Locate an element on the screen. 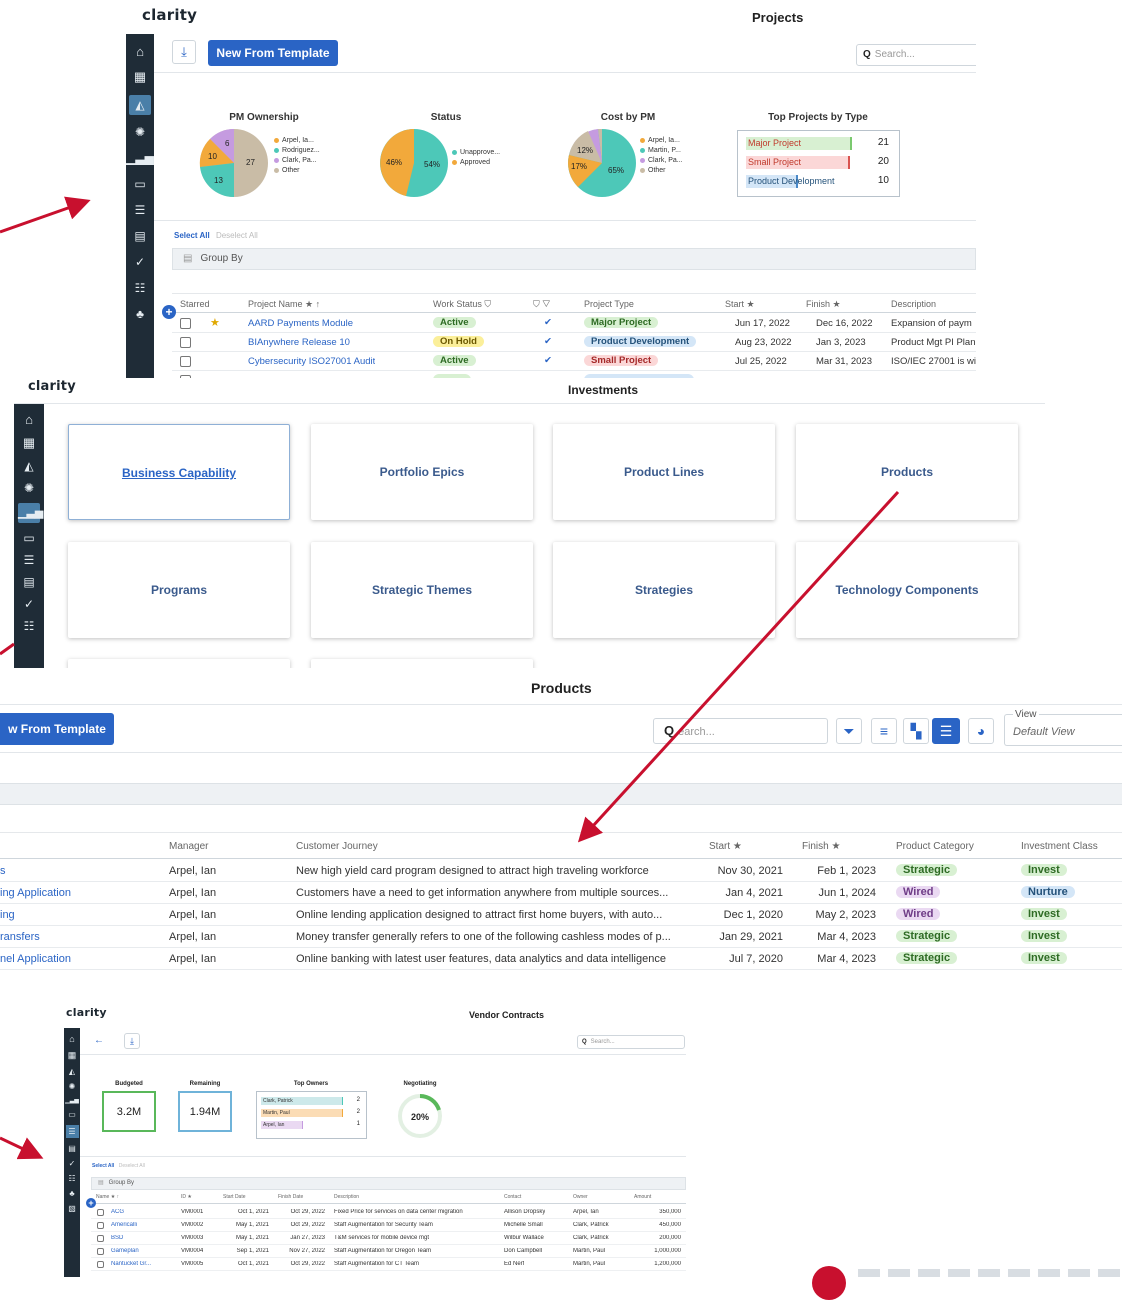  column-header: Starred is located at coordinates (195, 304).